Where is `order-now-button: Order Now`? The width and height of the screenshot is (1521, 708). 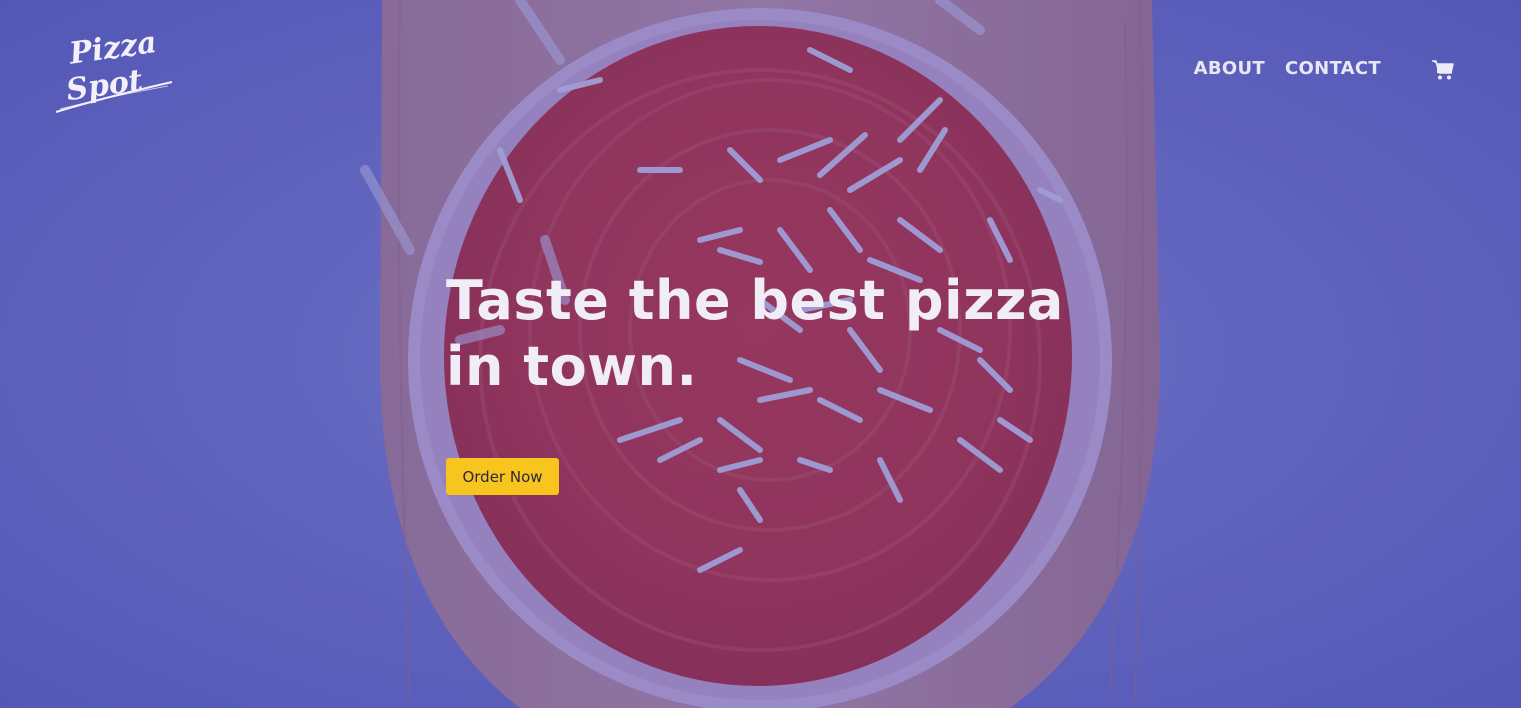
order-now-button: Order Now is located at coordinates (502, 476).